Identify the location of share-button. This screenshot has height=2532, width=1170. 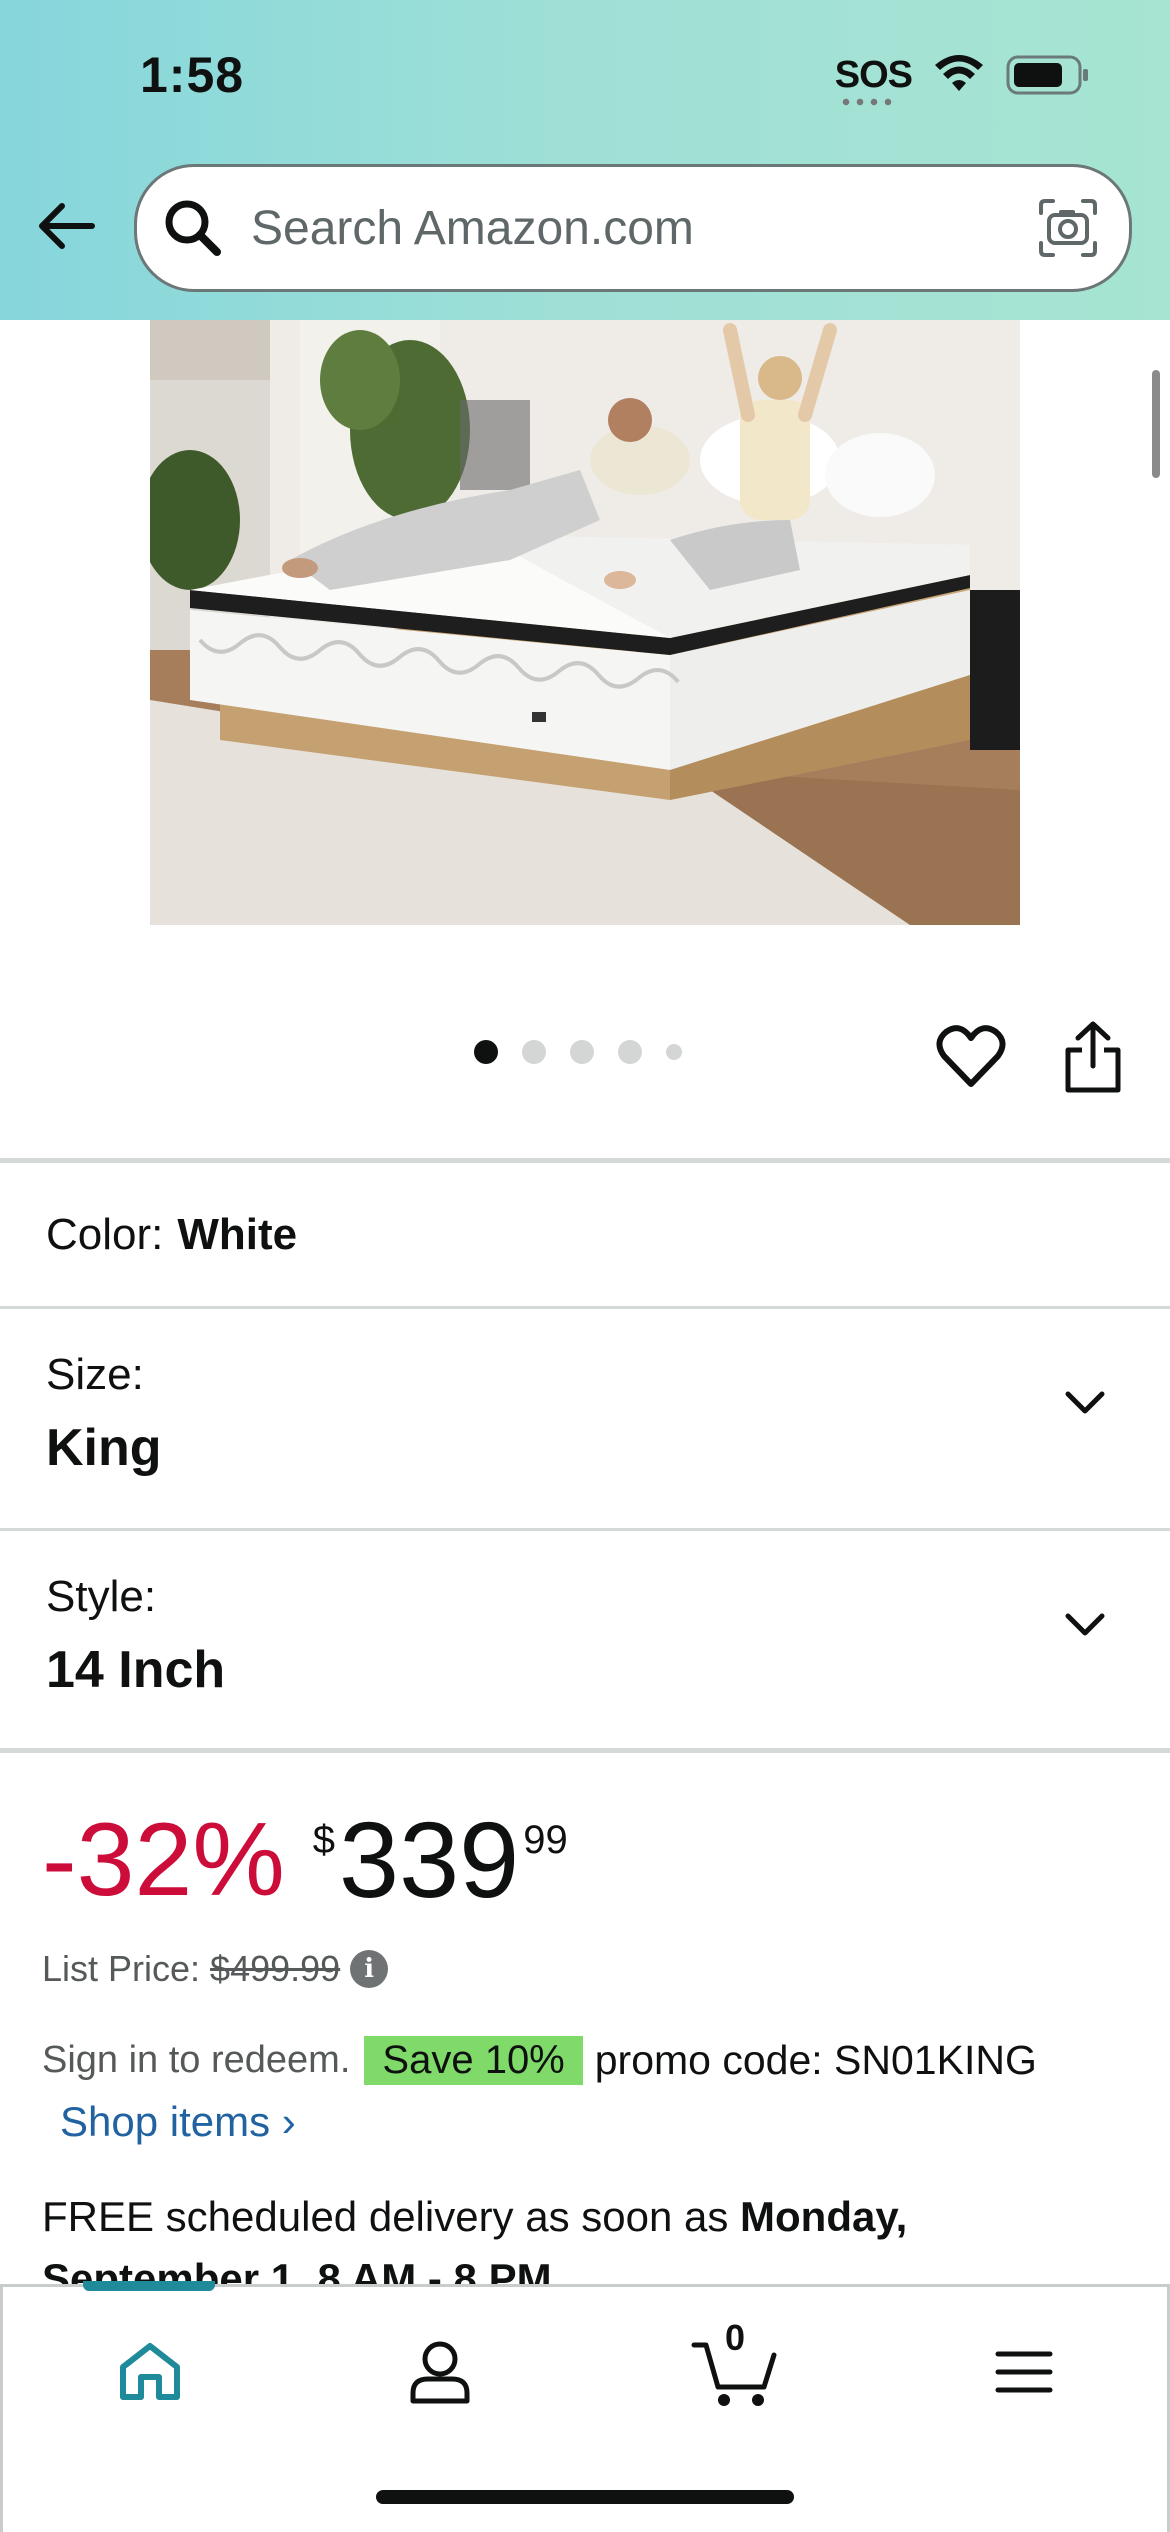
(1093, 1057).